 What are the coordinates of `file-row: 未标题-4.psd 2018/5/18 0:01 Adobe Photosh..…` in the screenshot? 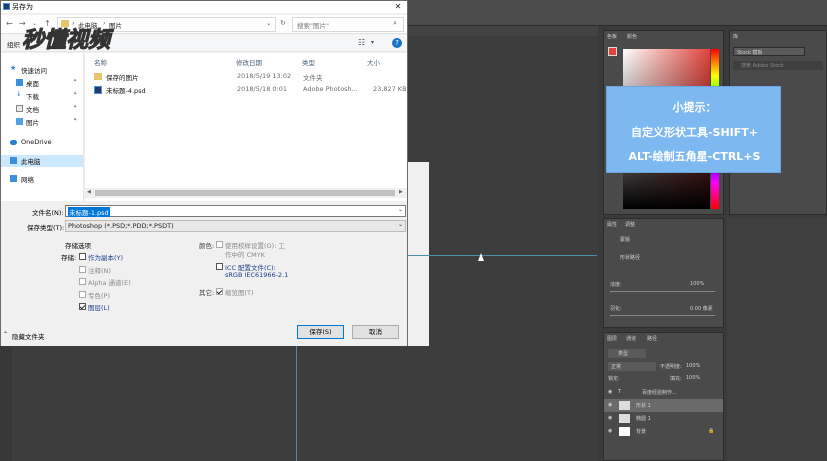 It's located at (248, 90).